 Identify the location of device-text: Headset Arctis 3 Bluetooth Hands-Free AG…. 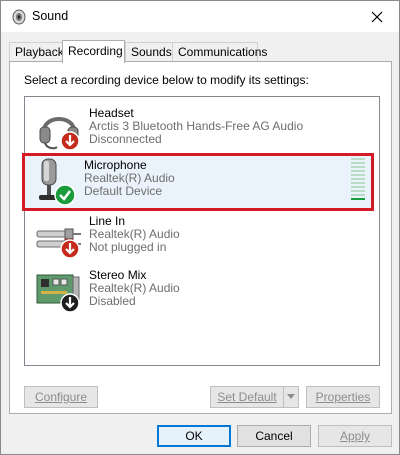
(196, 126).